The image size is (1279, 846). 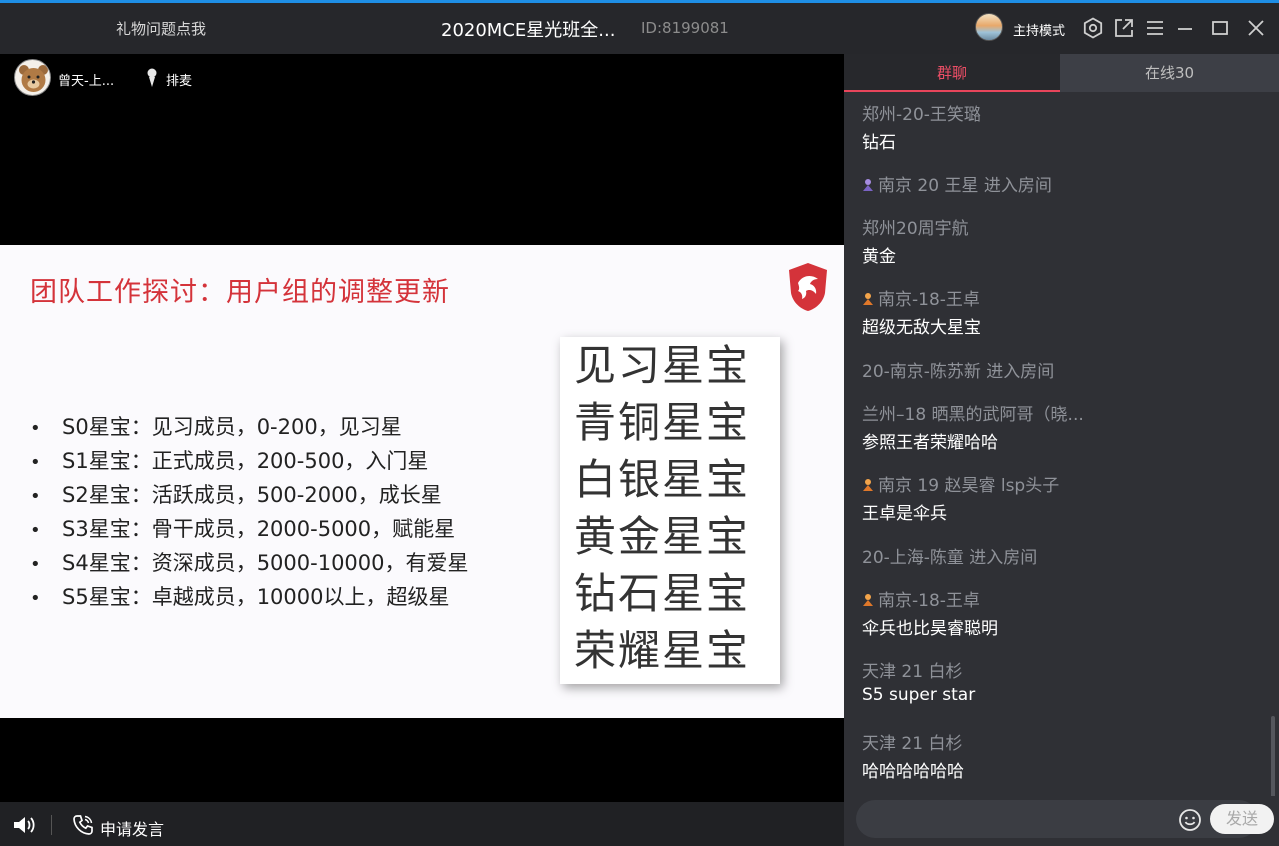 What do you see at coordinates (24, 825) in the screenshot?
I see `speaker-icon` at bounding box center [24, 825].